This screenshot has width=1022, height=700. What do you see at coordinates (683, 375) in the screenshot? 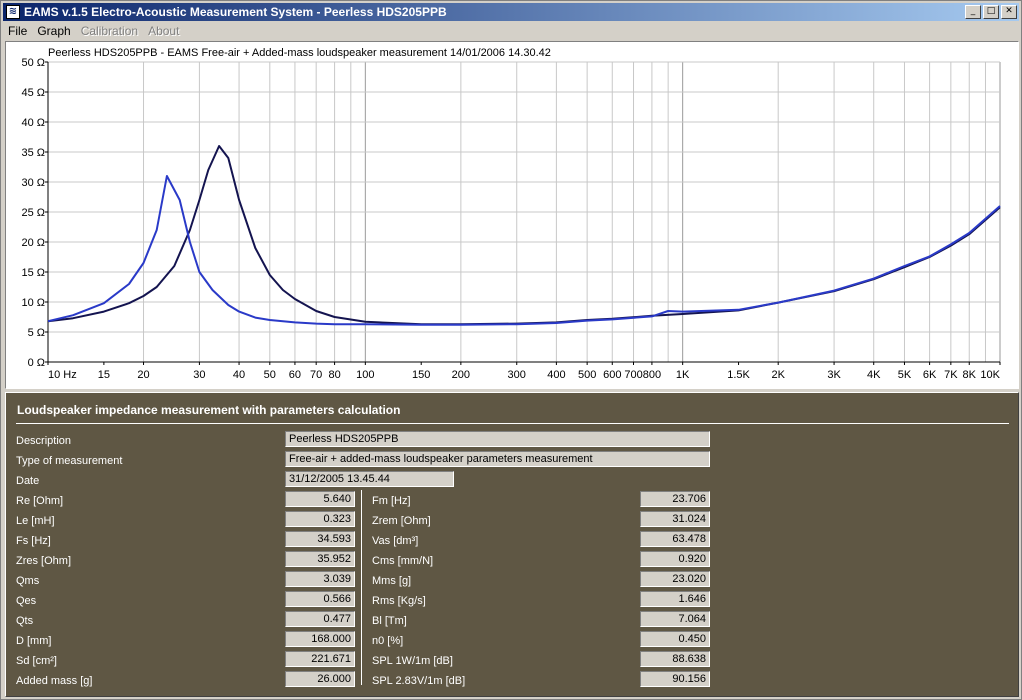
I see `x-tick-label: 1K` at bounding box center [683, 375].